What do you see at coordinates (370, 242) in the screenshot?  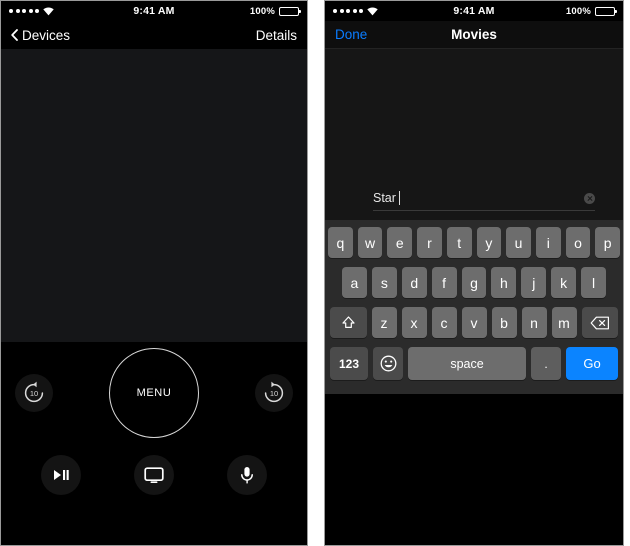 I see `key-w: w` at bounding box center [370, 242].